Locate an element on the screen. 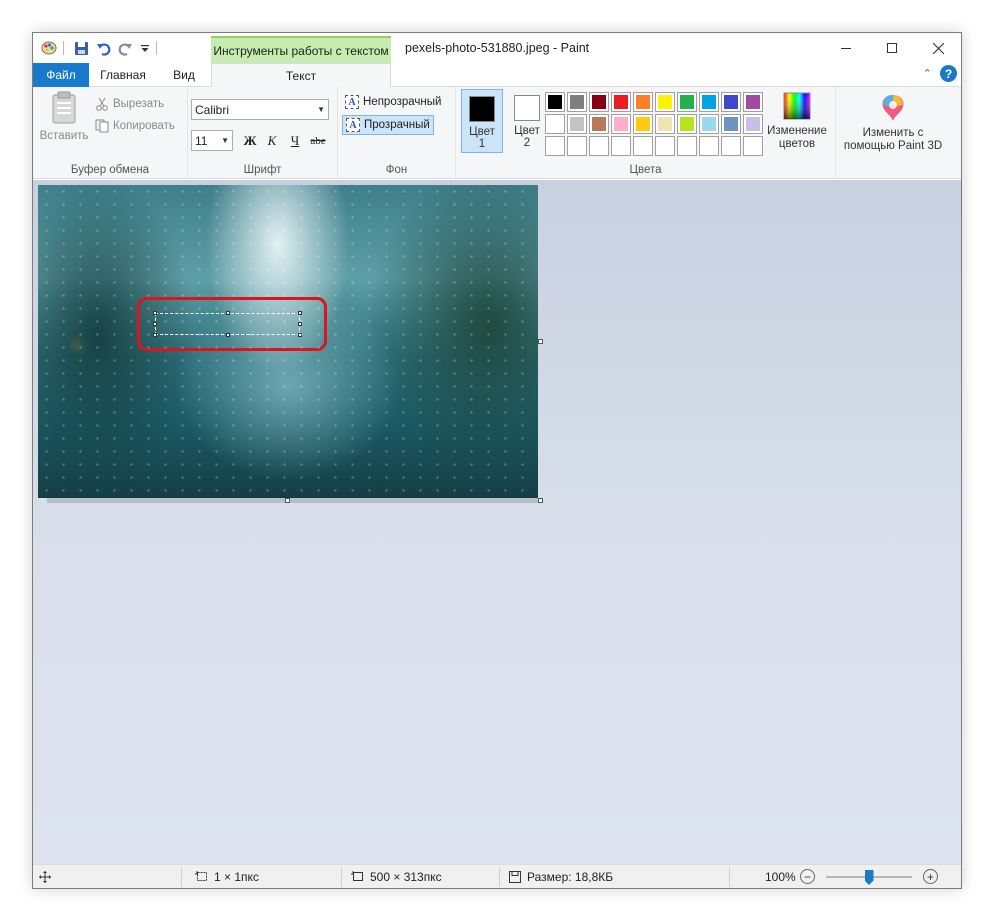 The image size is (994, 922). text-tools-context-header: Инструменты работы с текстом is located at coordinates (301, 49).